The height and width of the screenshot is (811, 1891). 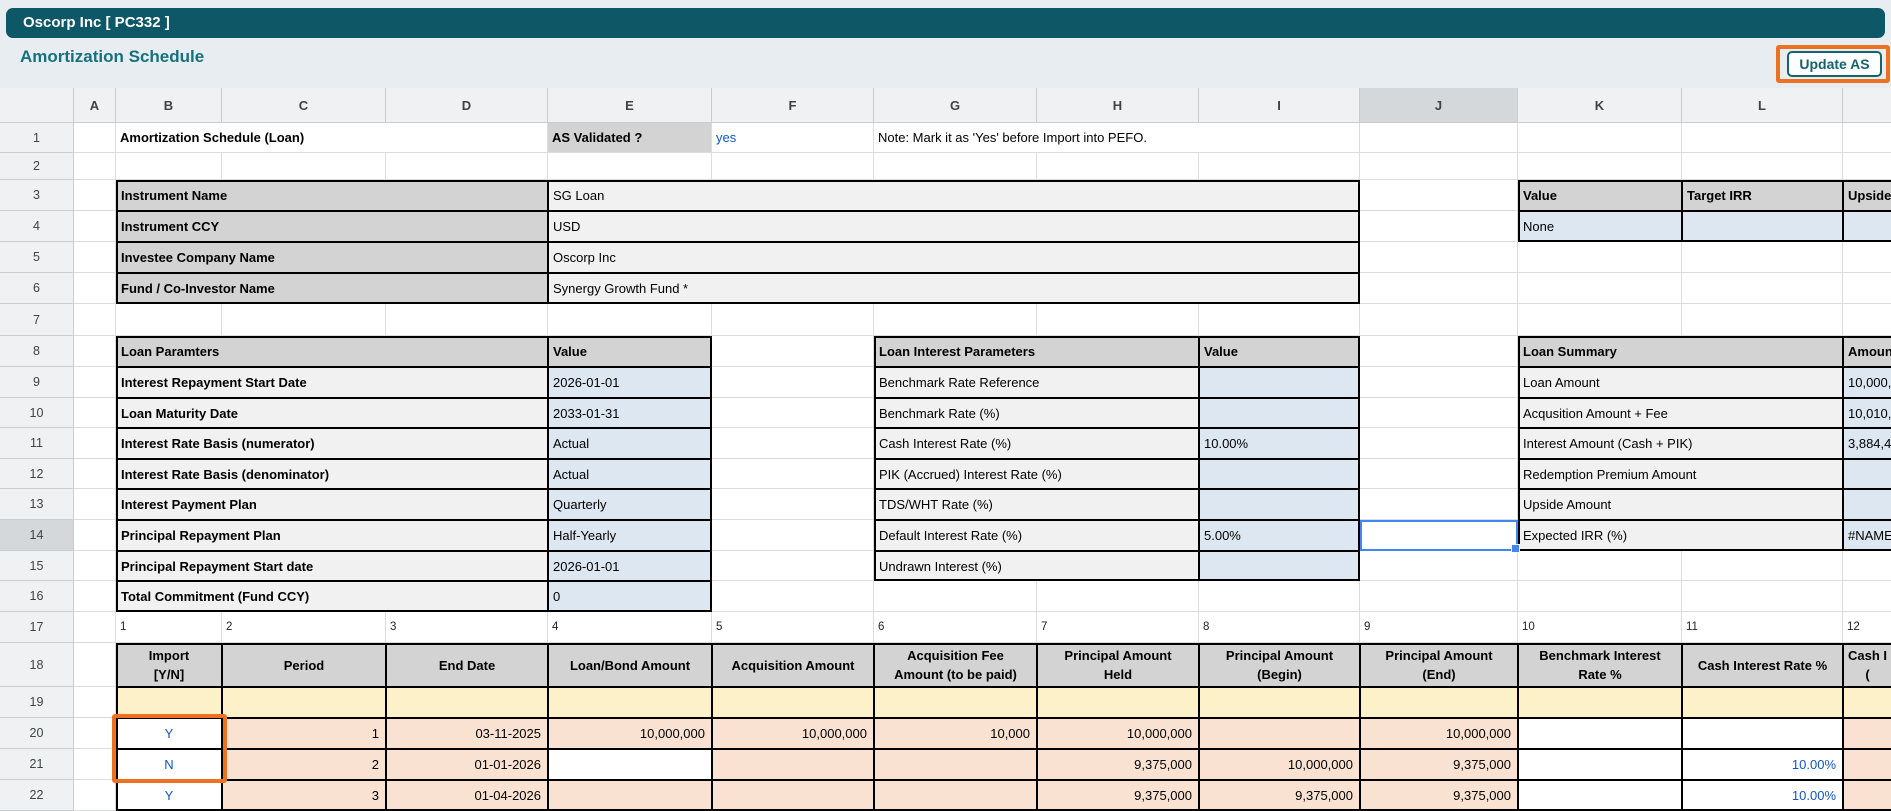 I want to click on cell-I14-value: 5.00%, so click(x=1279, y=535).